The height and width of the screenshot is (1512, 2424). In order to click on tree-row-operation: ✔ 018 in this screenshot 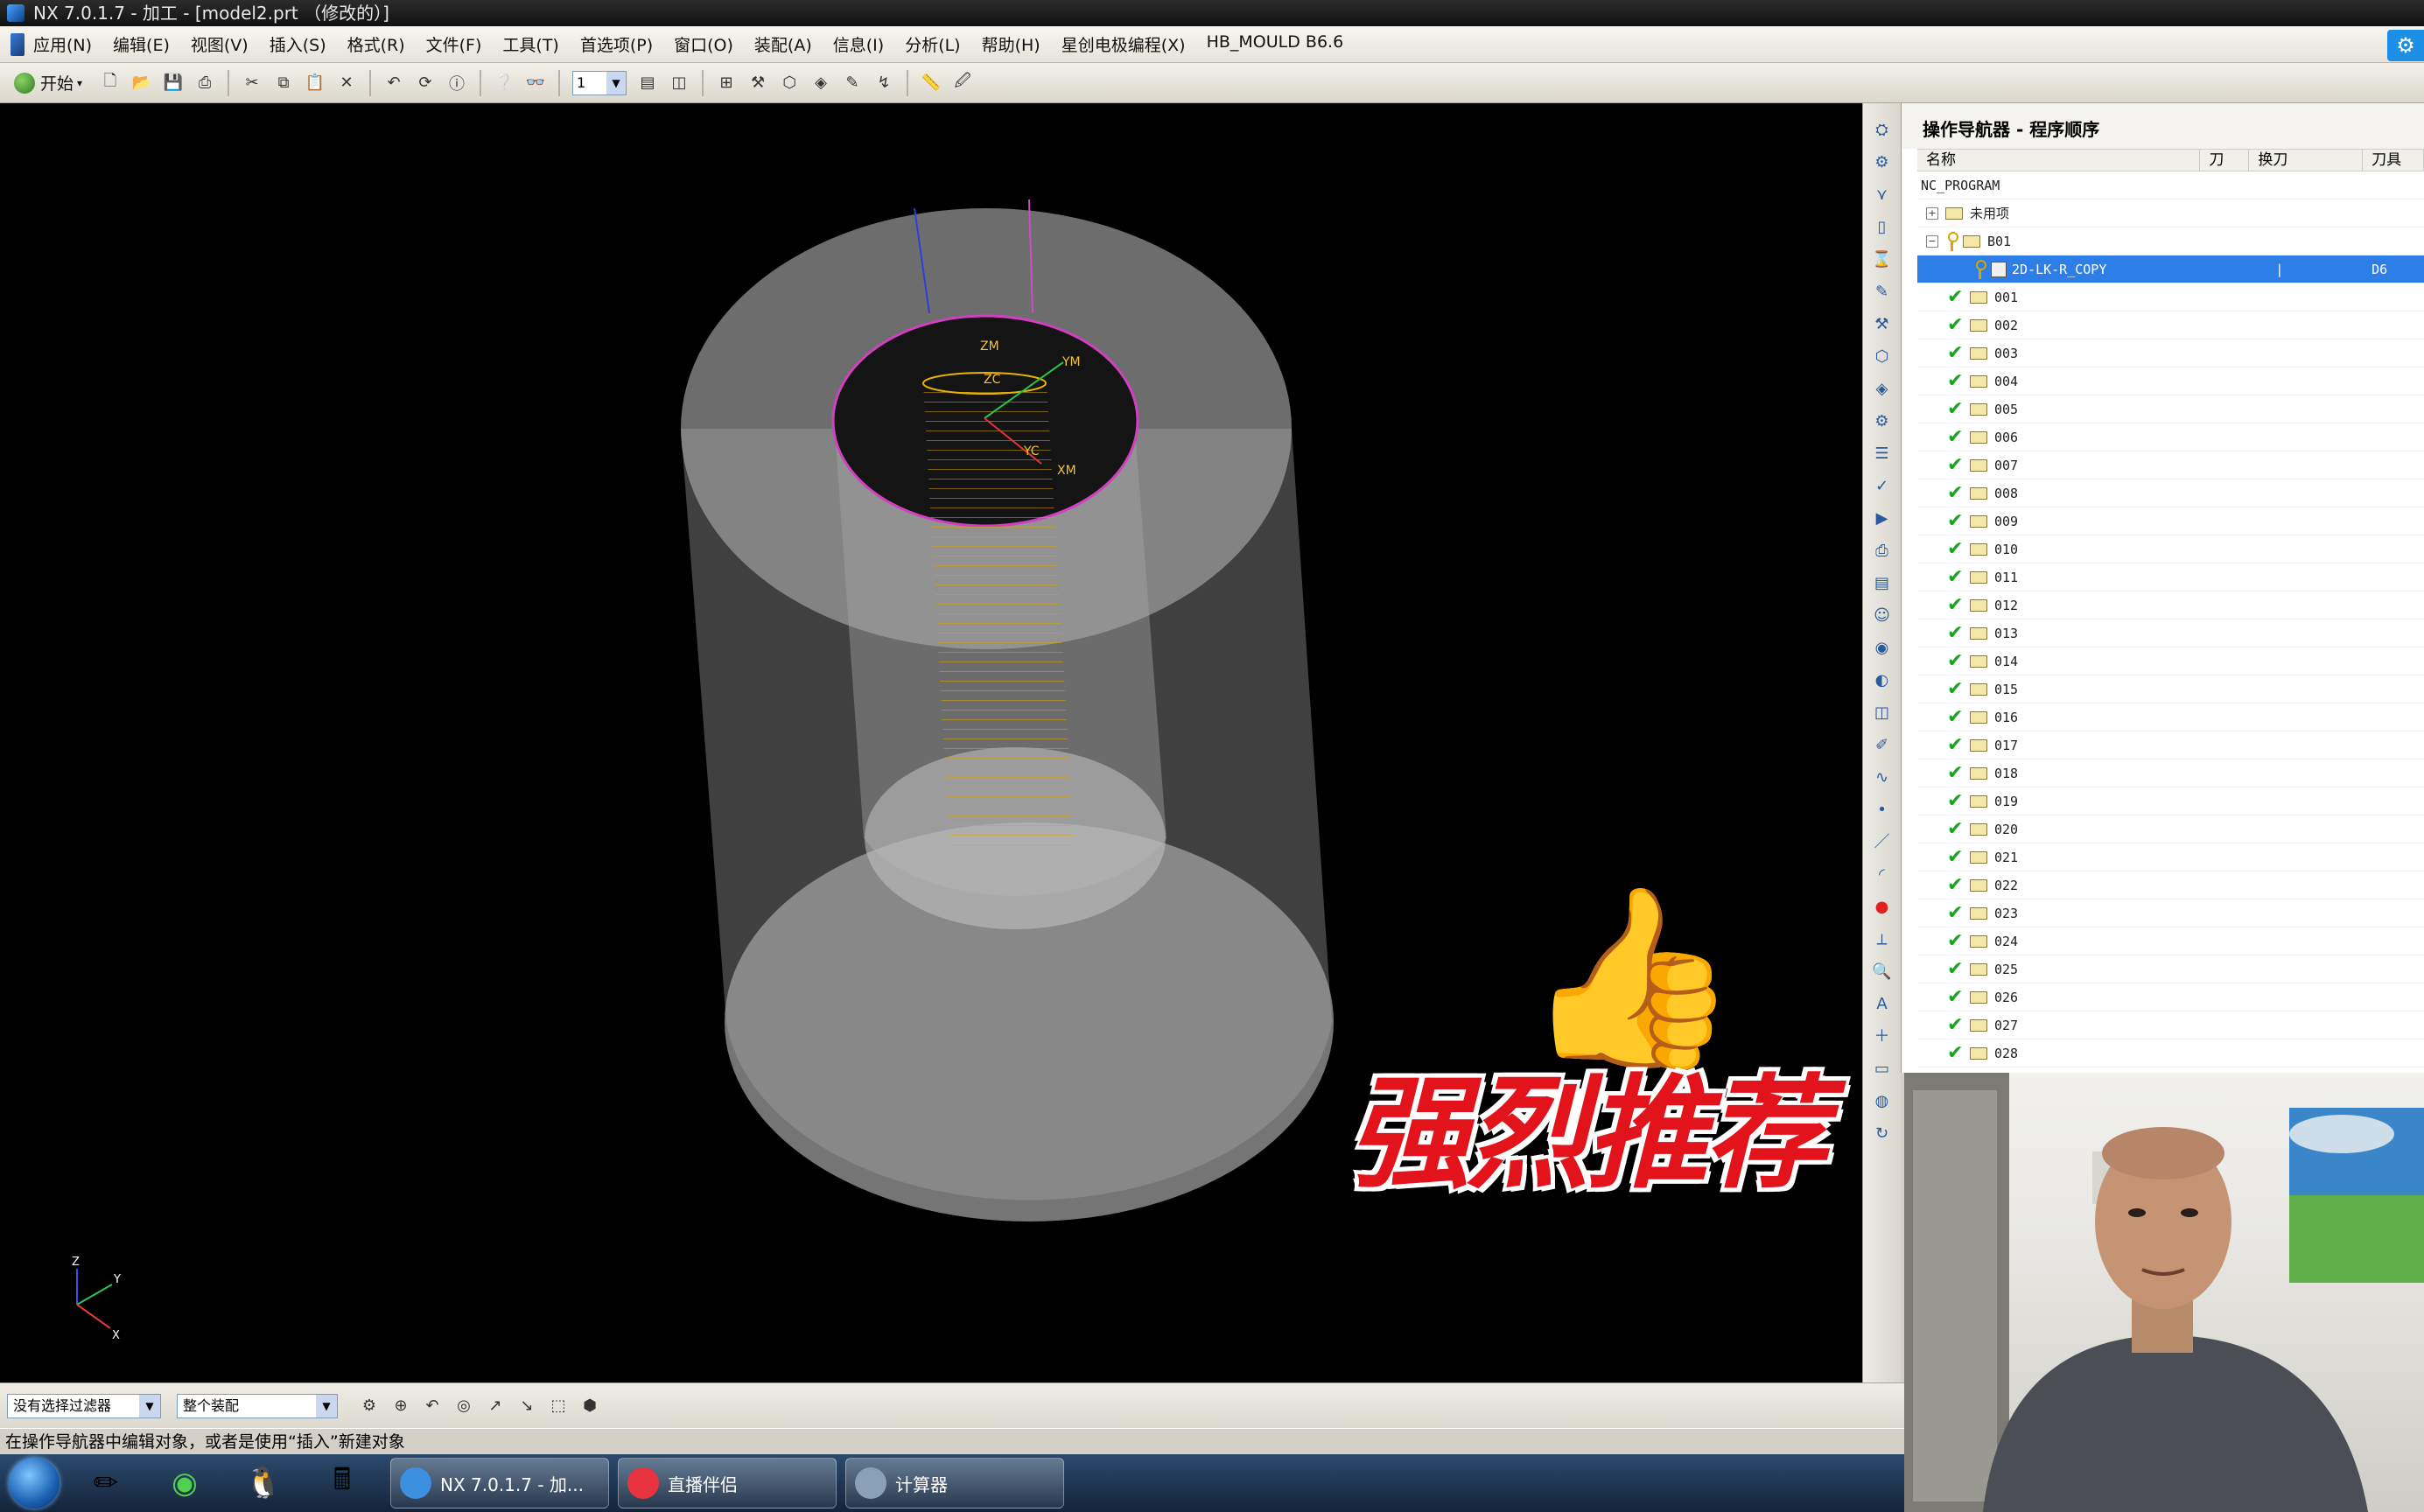, I will do `click(2170, 774)`.